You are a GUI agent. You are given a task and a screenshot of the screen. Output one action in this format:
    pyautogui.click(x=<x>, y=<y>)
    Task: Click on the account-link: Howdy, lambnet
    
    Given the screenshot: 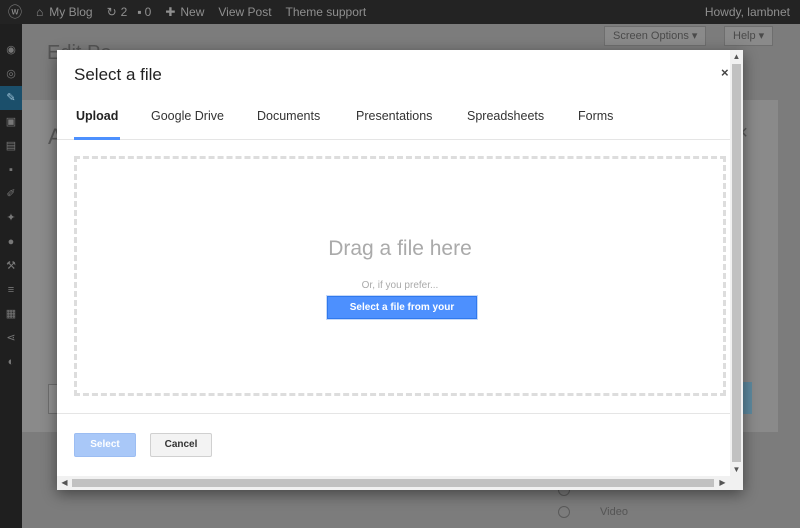 What is the action you would take?
    pyautogui.click(x=747, y=12)
    